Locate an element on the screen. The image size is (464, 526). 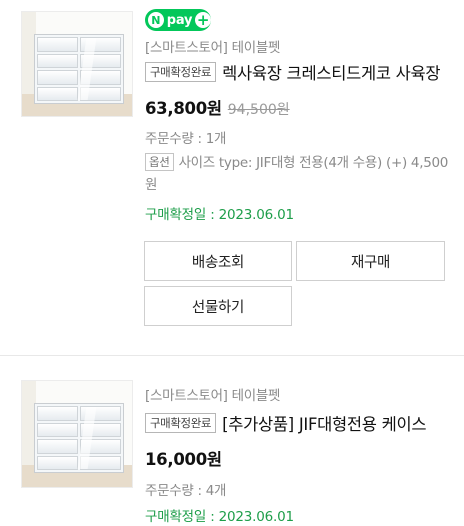
price-row: 16,000원 is located at coordinates (183, 458).